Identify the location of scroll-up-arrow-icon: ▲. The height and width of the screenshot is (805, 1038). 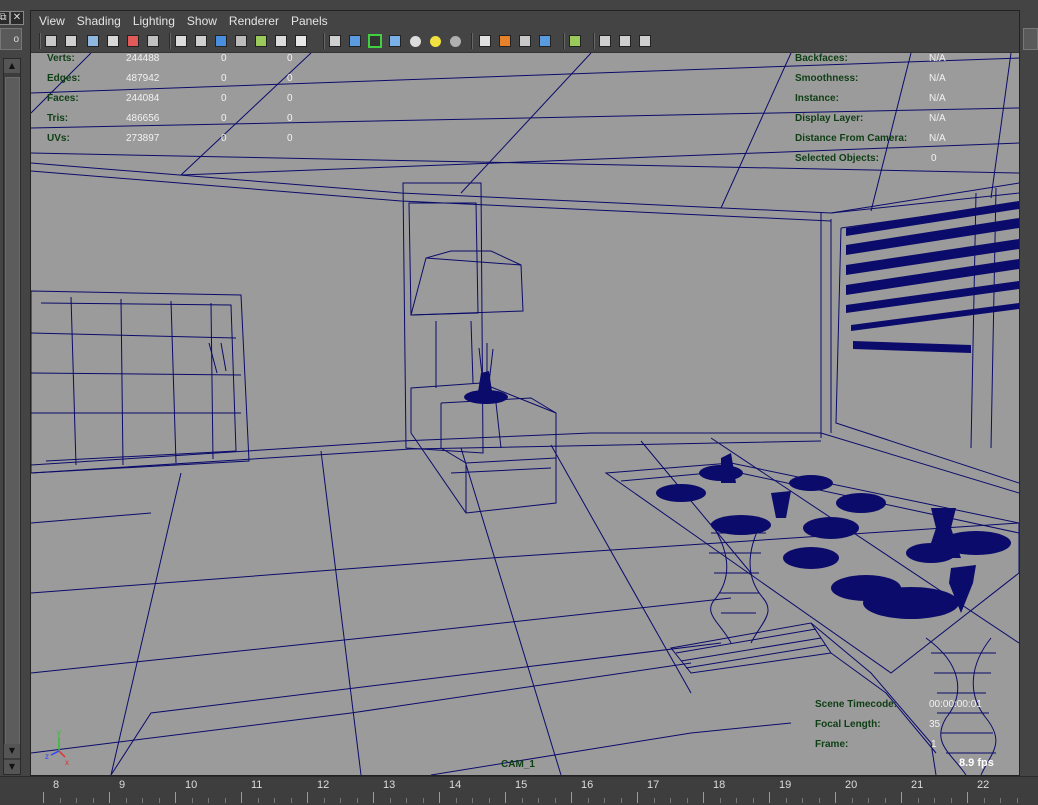
(12, 66).